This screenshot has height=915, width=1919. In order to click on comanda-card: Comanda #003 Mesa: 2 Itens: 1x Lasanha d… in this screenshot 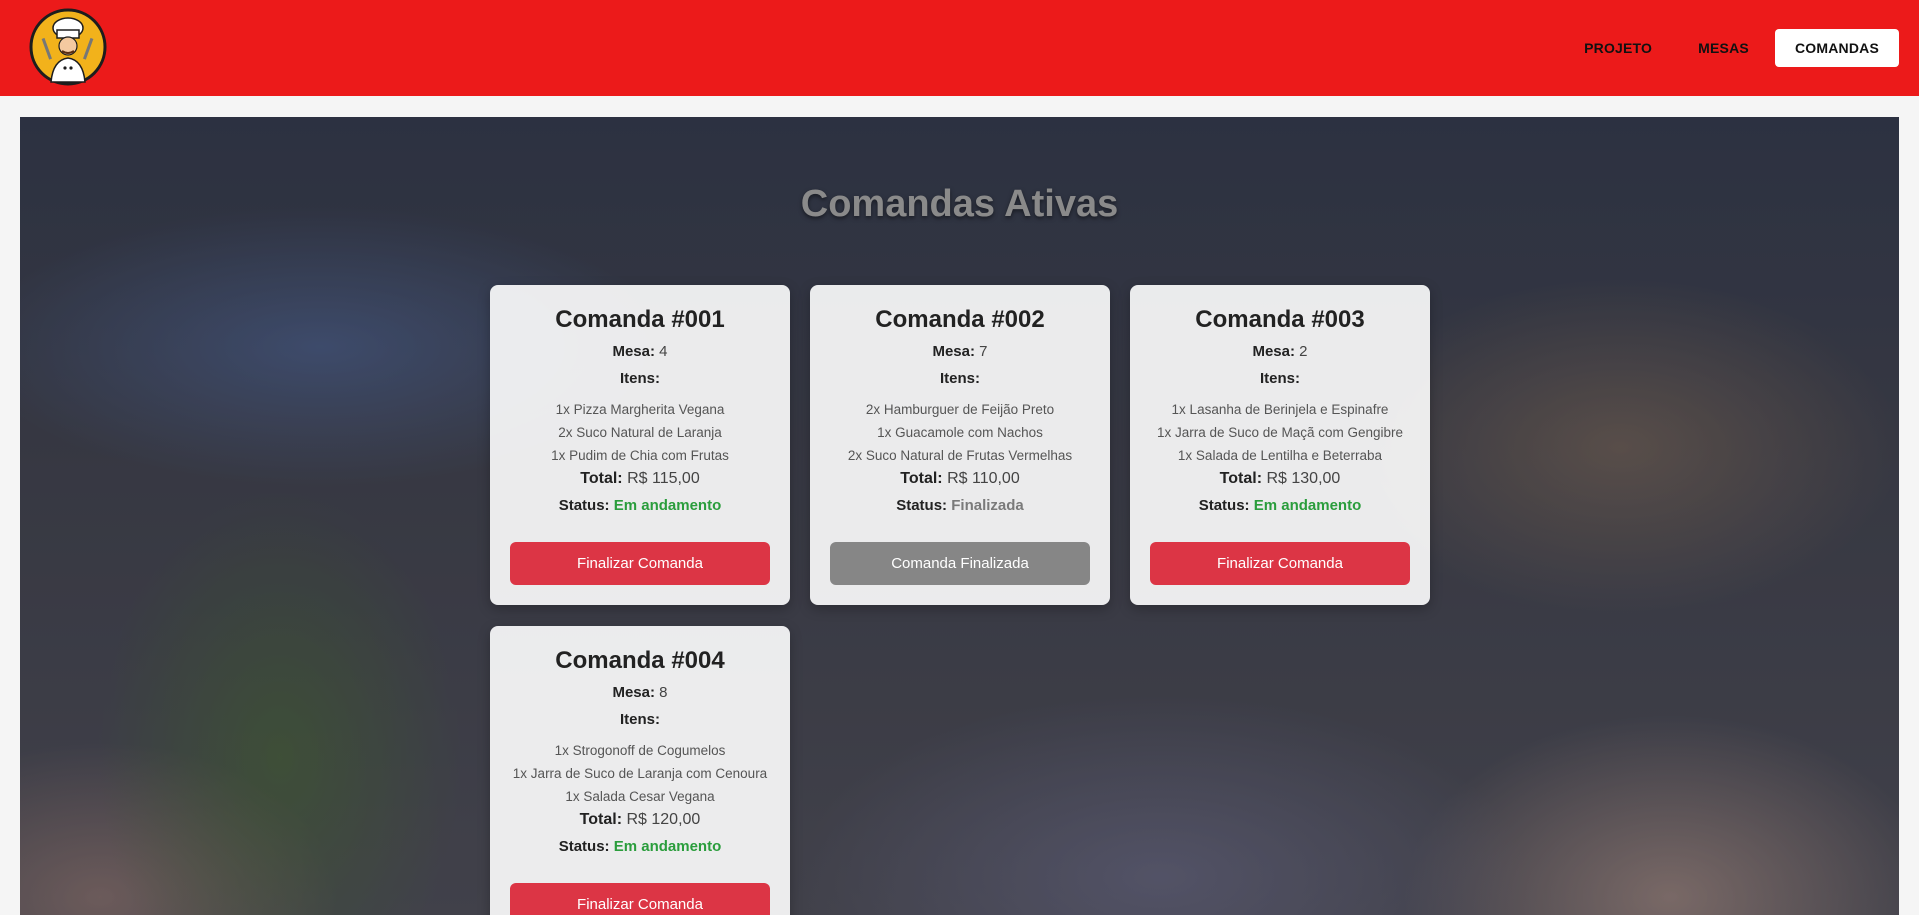, I will do `click(1280, 445)`.